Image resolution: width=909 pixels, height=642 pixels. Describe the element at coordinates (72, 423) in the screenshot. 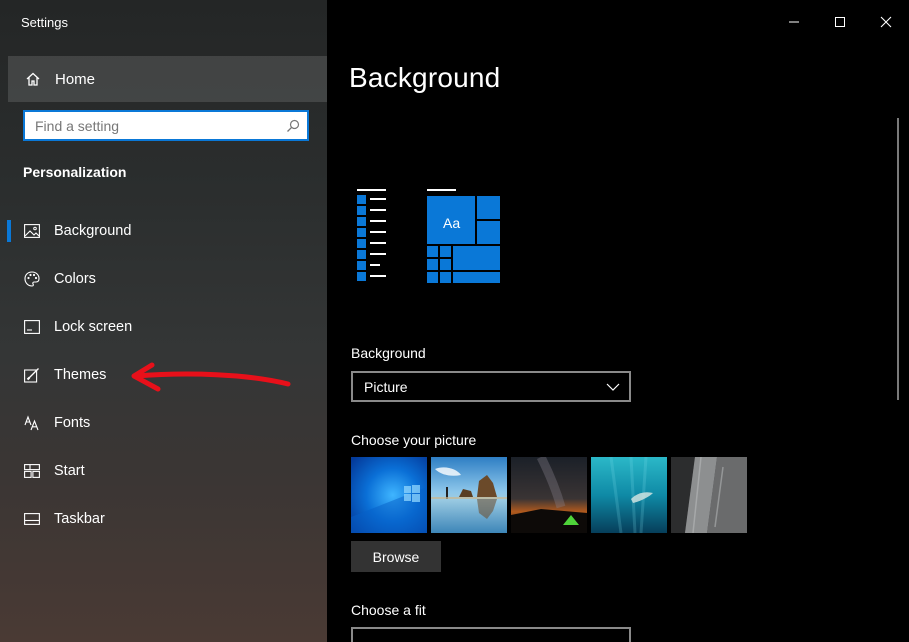

I see `sidebar-item-label: Fonts` at that location.